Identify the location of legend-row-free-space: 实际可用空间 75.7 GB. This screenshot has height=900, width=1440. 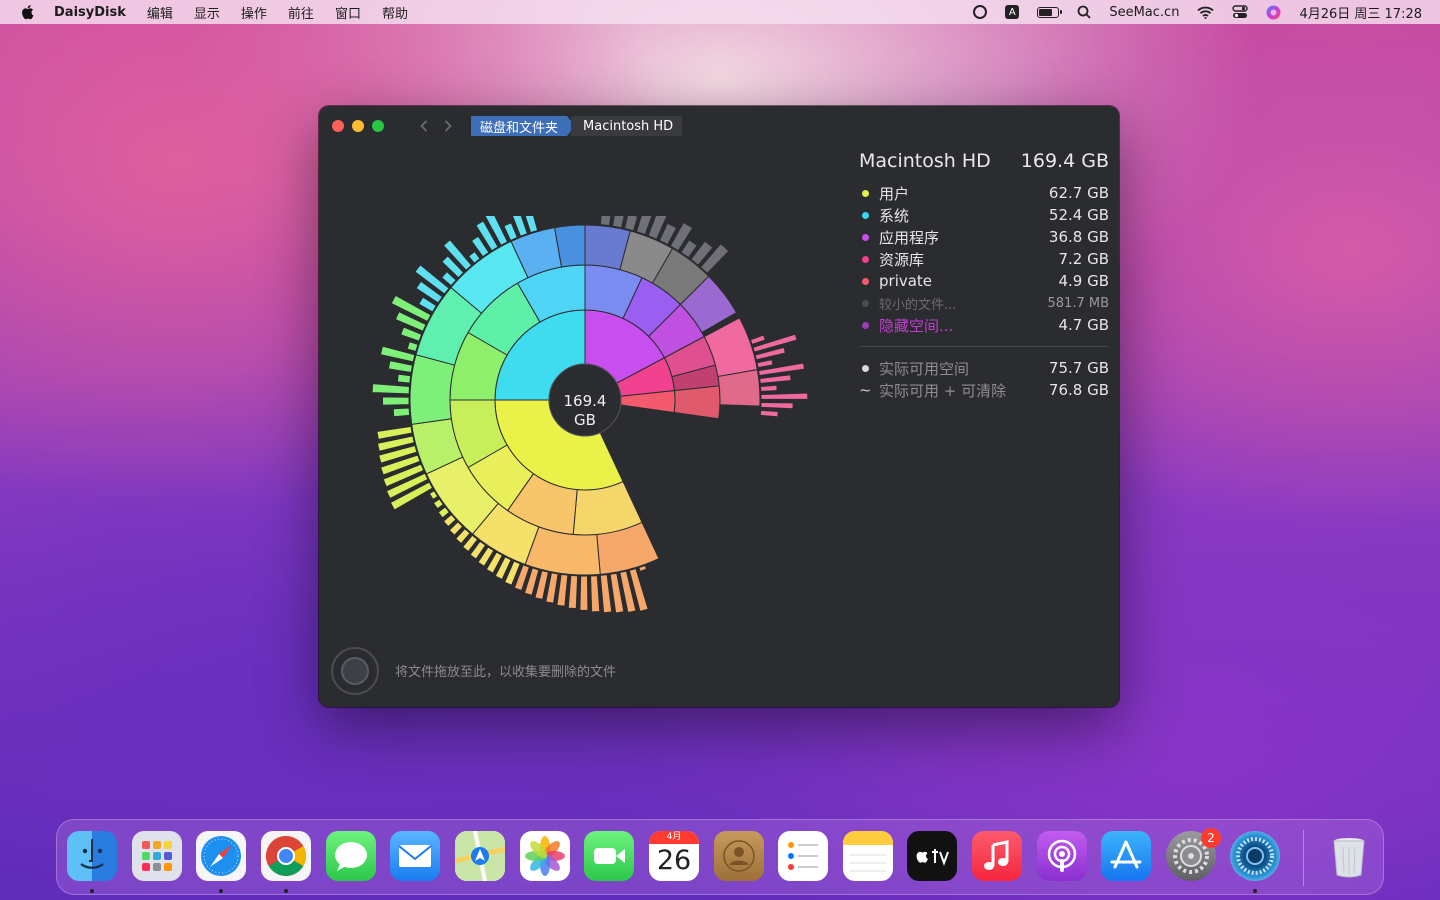
(984, 368).